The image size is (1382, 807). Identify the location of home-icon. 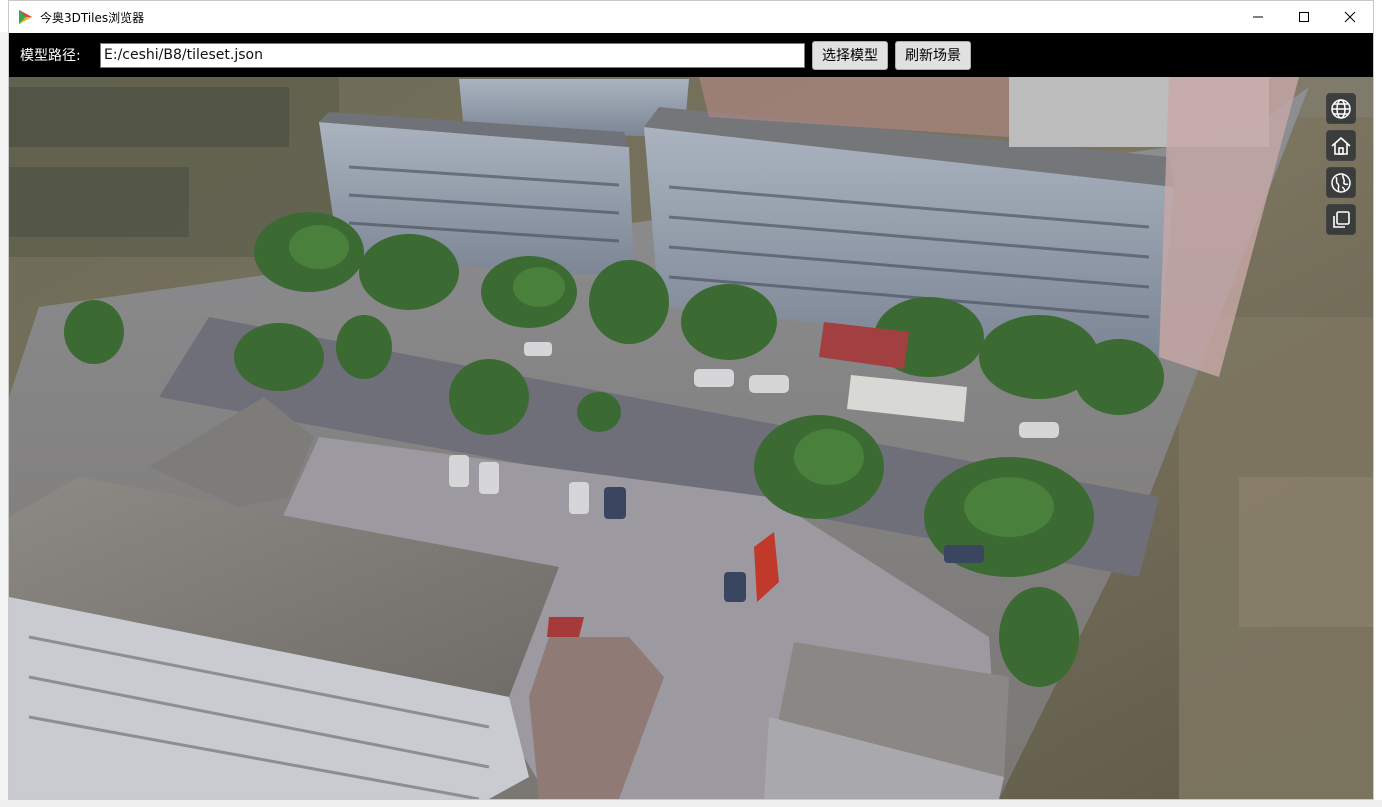
(1341, 145).